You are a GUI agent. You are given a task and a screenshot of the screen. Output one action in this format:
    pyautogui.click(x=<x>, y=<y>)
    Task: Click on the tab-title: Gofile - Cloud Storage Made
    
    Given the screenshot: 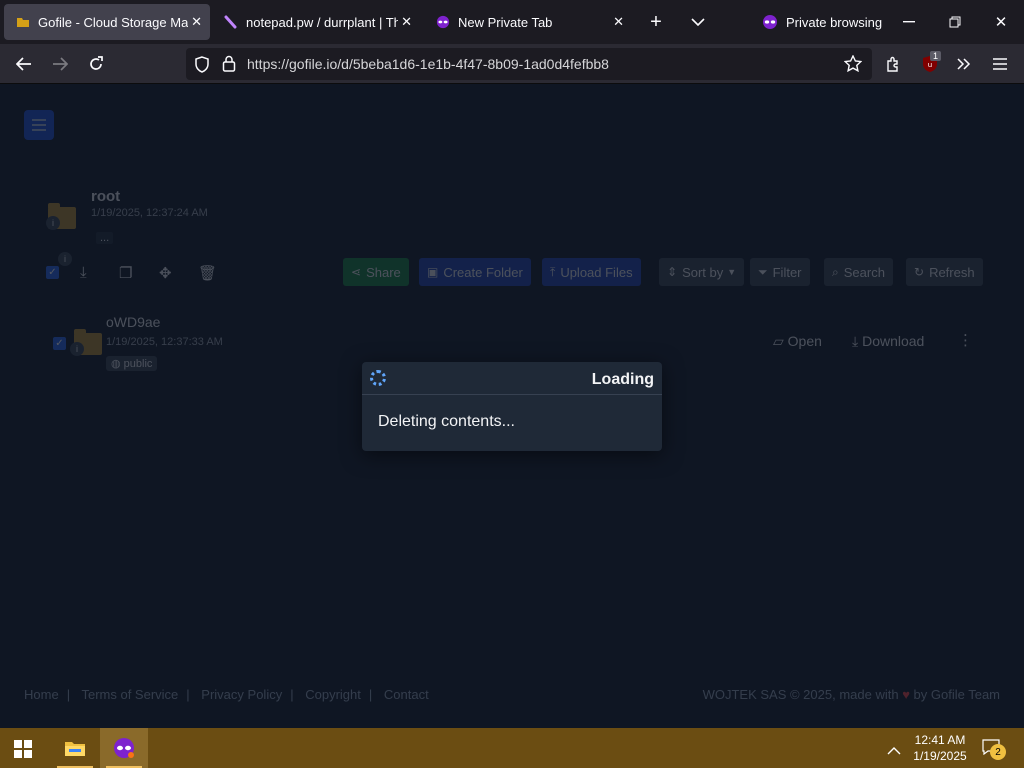 What is the action you would take?
    pyautogui.click(x=113, y=22)
    